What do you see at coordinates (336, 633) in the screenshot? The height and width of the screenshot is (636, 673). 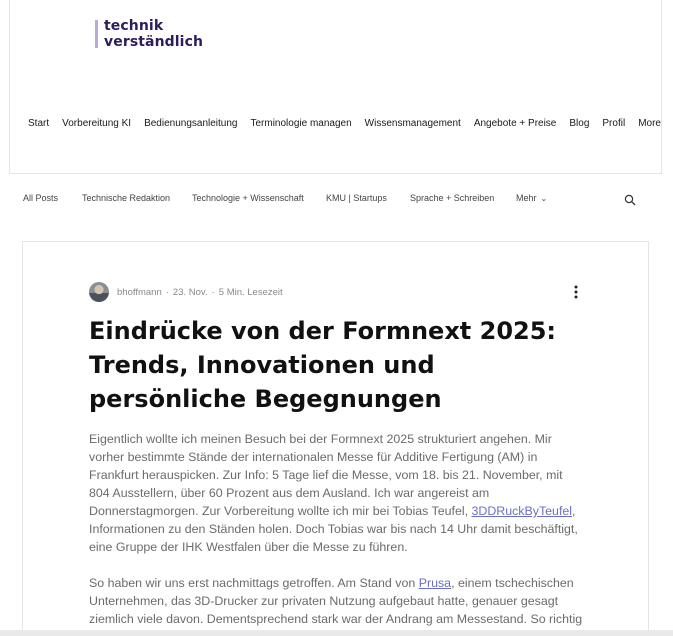 I see `bottom-scroll-edge` at bounding box center [336, 633].